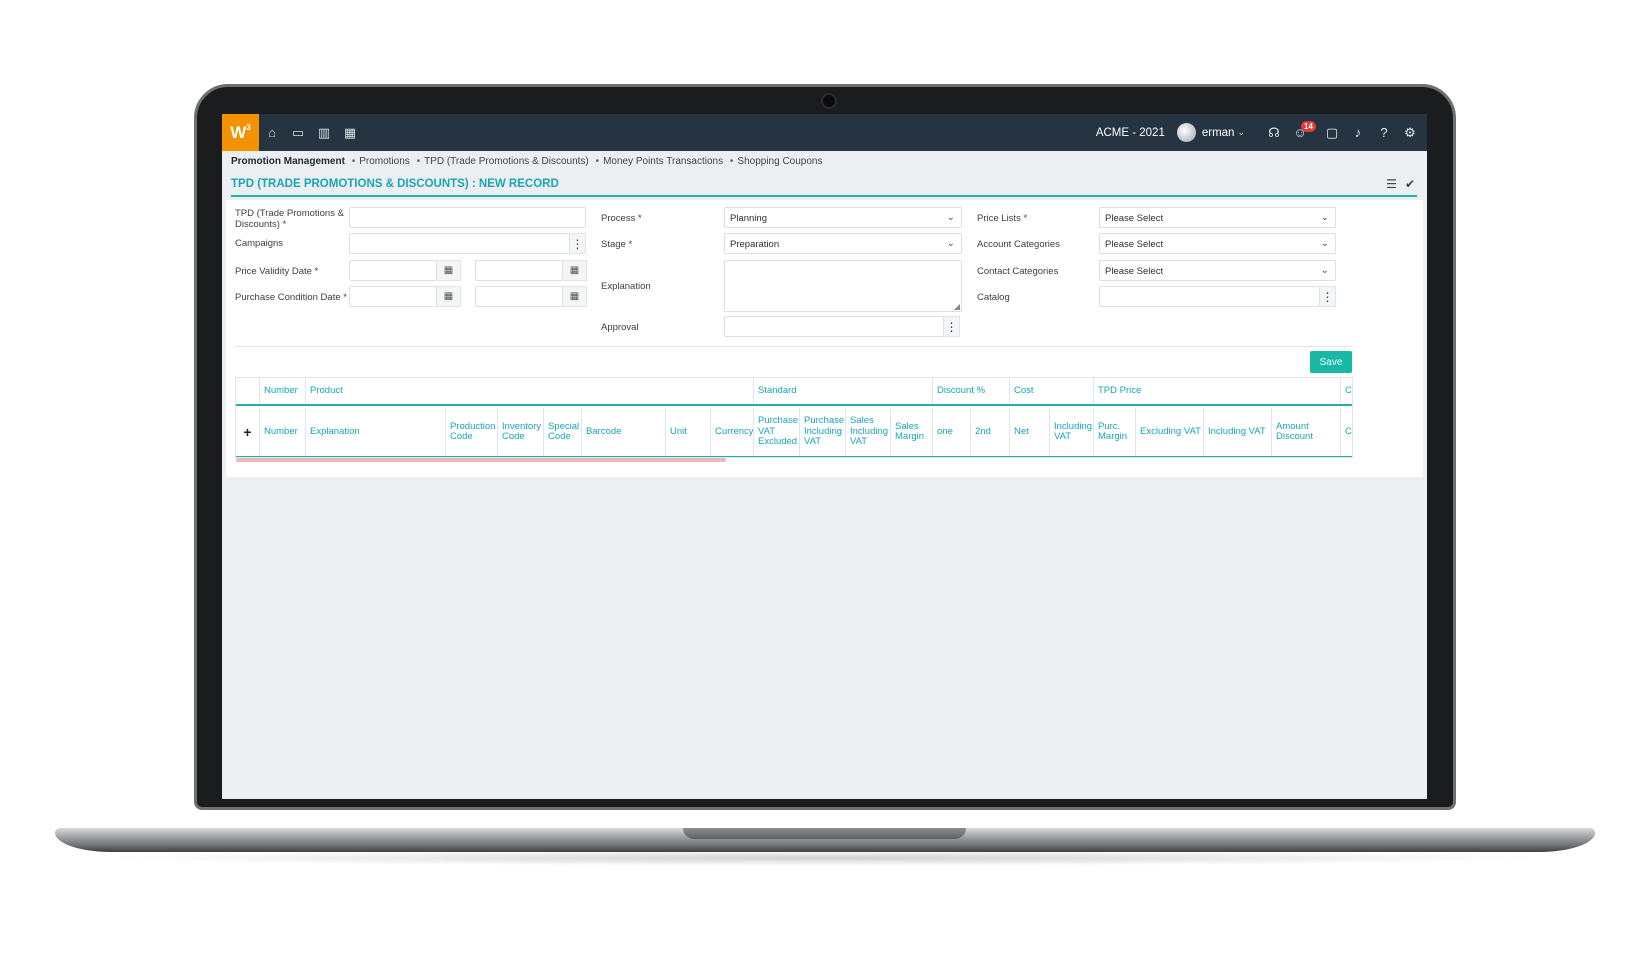  Describe the element at coordinates (291, 297) in the screenshot. I see `purchase-condition-label: Purchase Condition Date *` at that location.